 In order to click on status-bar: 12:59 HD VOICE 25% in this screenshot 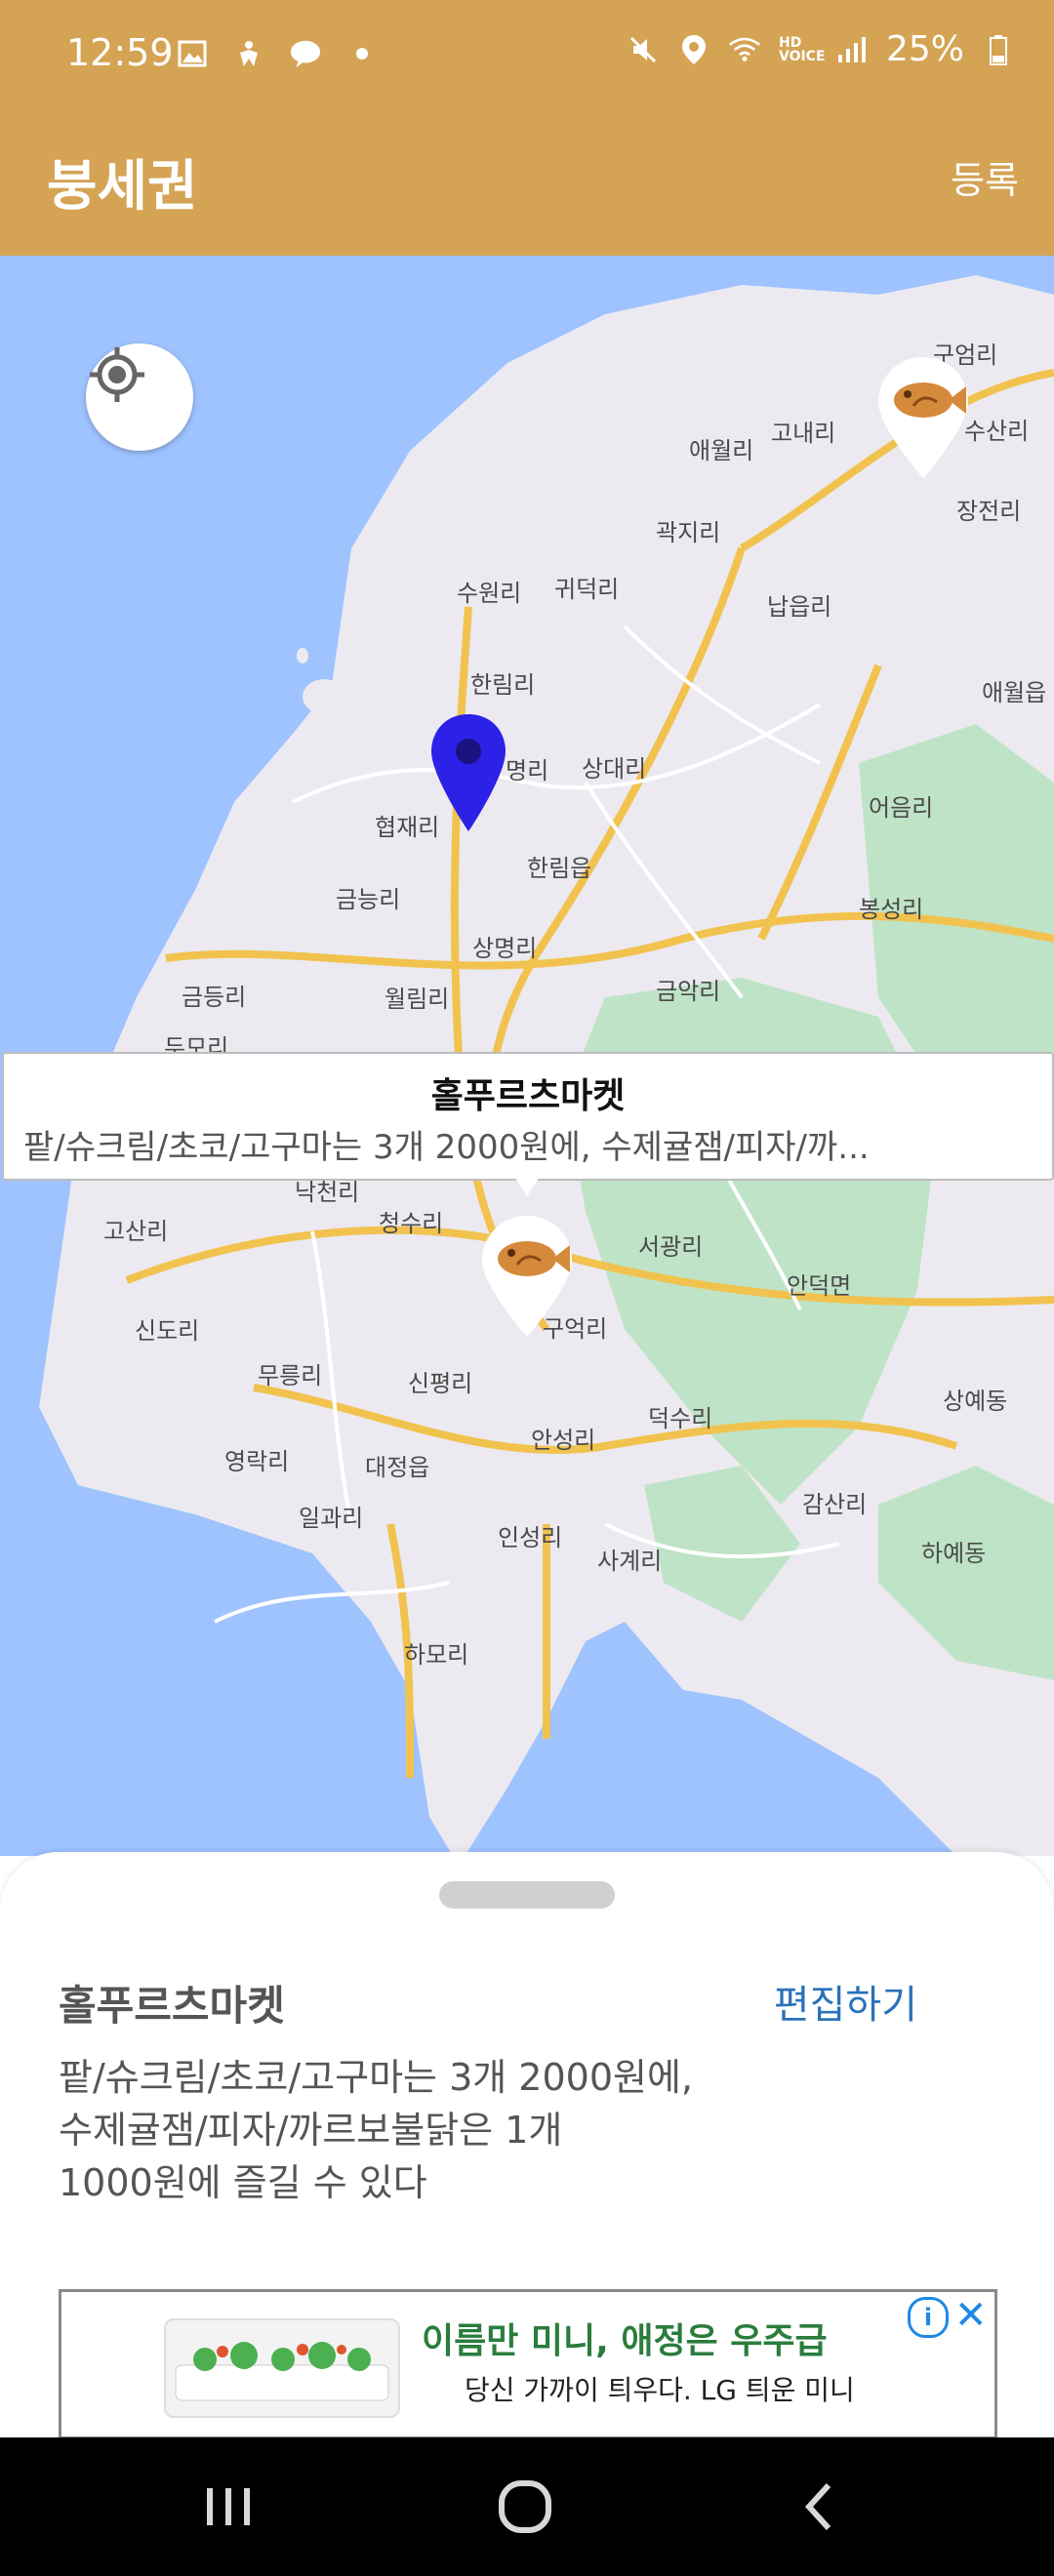, I will do `click(527, 58)`.